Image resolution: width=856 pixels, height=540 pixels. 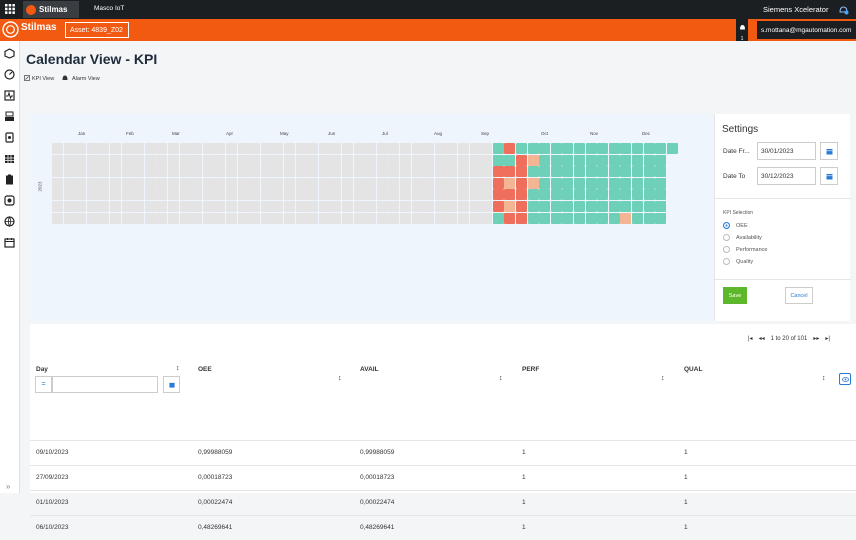 I want to click on filter-operator: =, so click(x=43, y=384).